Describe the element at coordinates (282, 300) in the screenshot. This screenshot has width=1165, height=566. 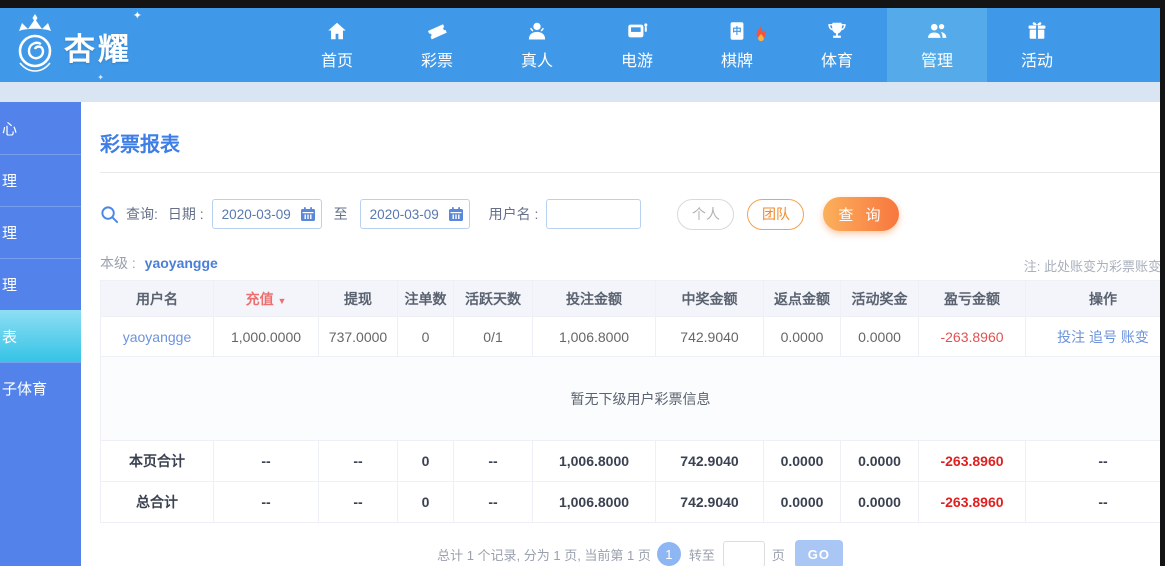
I see `sort-desc-icon: ▼` at that location.